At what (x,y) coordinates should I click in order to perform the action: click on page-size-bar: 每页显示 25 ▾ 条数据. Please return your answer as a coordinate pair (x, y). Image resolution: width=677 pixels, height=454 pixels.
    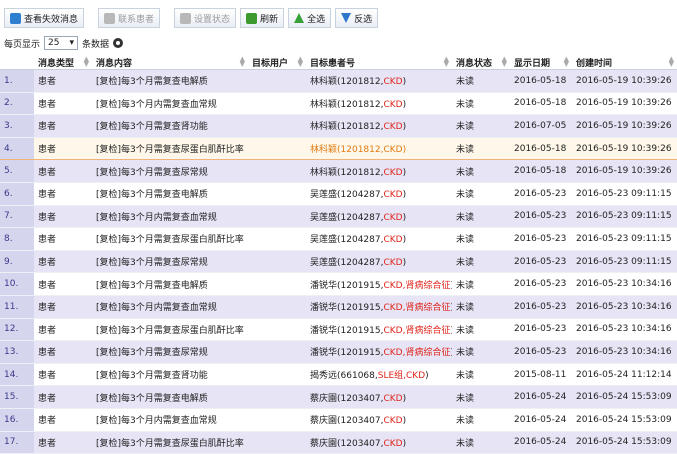
    Looking at the image, I should click on (64, 43).